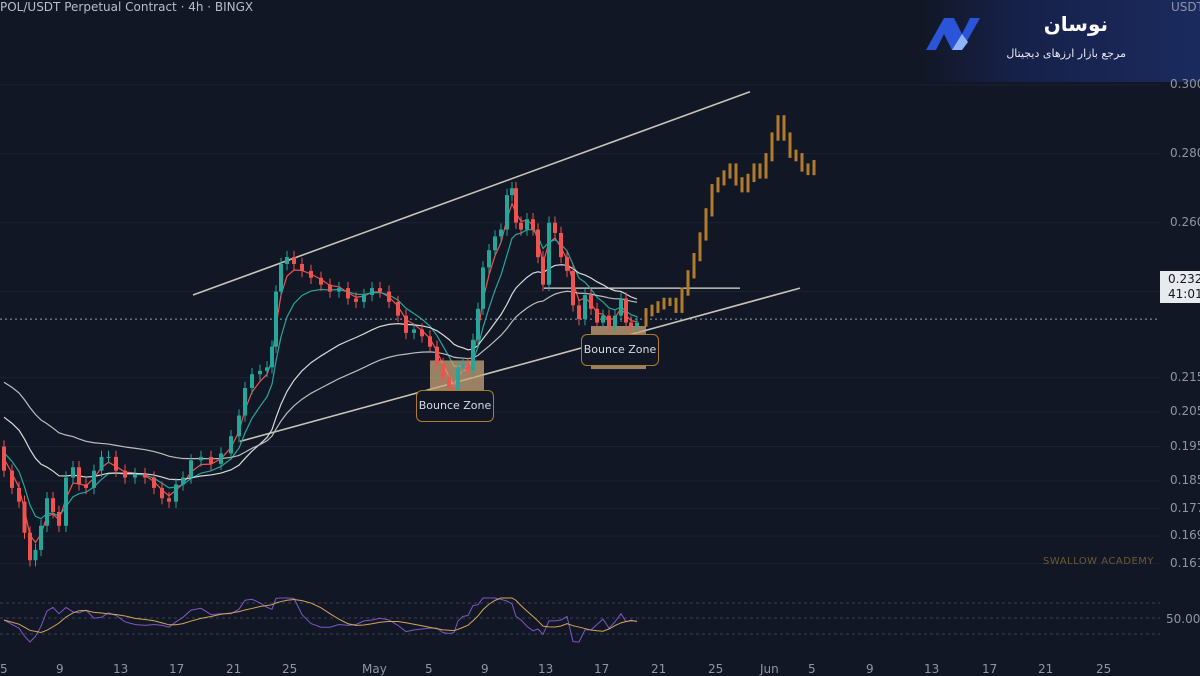 The height and width of the screenshot is (676, 1200). Describe the element at coordinates (520, 365) in the screenshot. I see `channel-lower-line` at that location.